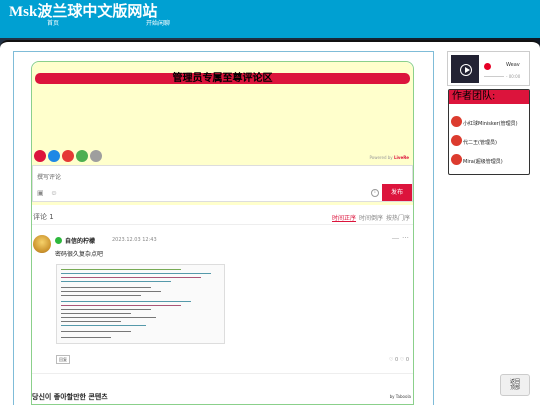 The image size is (540, 405). What do you see at coordinates (158, 22) in the screenshot?
I see `nav-chat: 开始闲聊` at bounding box center [158, 22].